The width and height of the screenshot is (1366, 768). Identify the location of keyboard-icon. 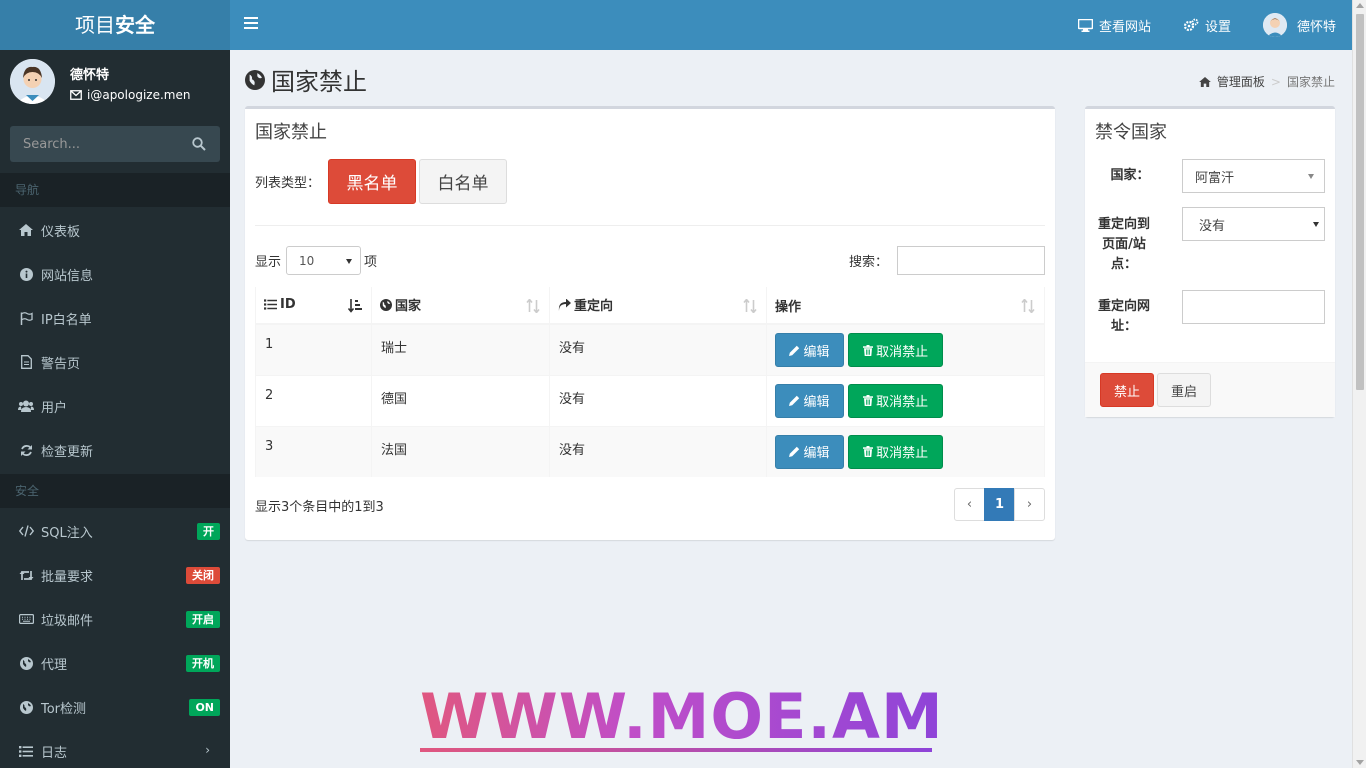
(26, 619).